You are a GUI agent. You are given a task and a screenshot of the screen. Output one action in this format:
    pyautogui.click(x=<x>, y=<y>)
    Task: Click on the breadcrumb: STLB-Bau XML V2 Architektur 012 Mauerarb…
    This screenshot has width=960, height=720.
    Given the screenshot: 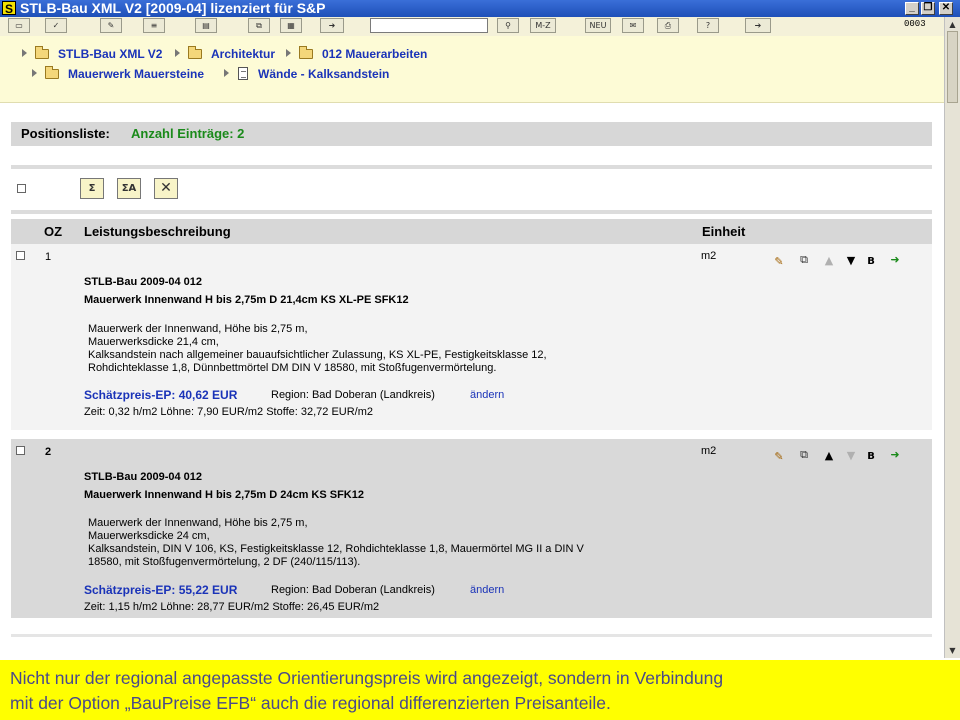 What is the action you would take?
    pyautogui.click(x=472, y=69)
    